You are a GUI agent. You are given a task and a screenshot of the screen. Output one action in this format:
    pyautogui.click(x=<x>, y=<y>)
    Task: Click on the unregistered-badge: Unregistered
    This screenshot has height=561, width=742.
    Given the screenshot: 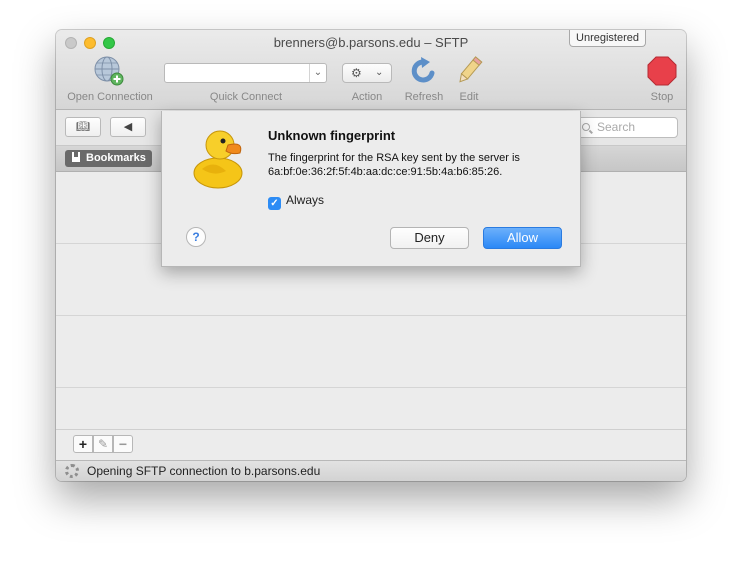 What is the action you would take?
    pyautogui.click(x=607, y=38)
    